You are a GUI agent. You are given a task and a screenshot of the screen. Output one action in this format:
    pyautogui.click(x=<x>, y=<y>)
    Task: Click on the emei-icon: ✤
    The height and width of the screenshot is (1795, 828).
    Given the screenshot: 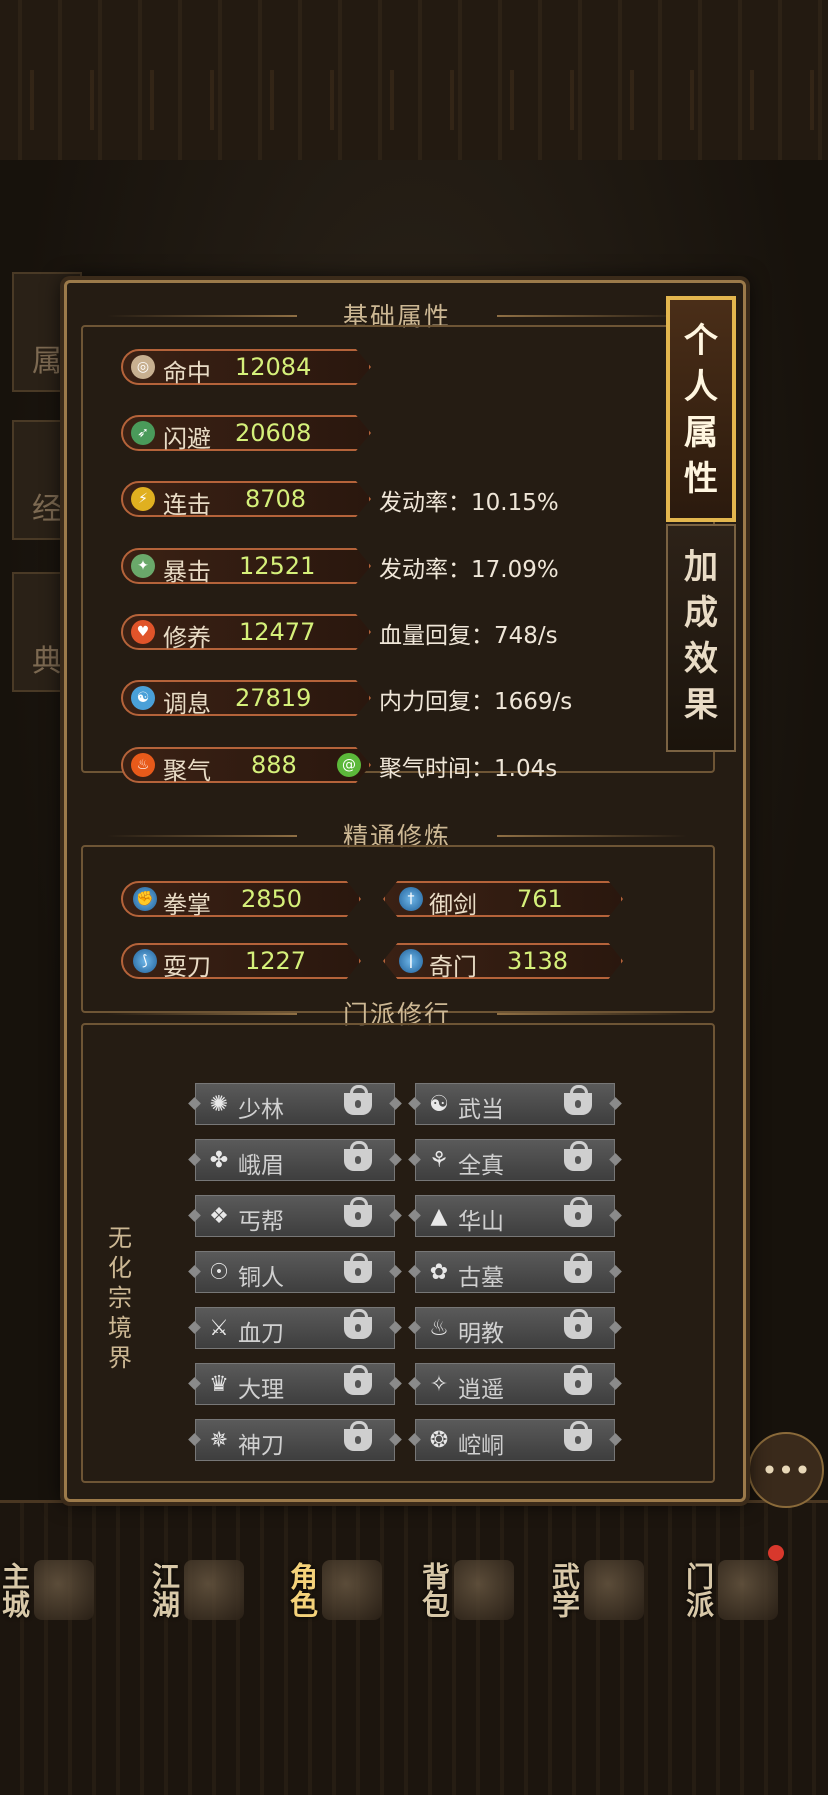 What is the action you would take?
    pyautogui.click(x=219, y=1160)
    